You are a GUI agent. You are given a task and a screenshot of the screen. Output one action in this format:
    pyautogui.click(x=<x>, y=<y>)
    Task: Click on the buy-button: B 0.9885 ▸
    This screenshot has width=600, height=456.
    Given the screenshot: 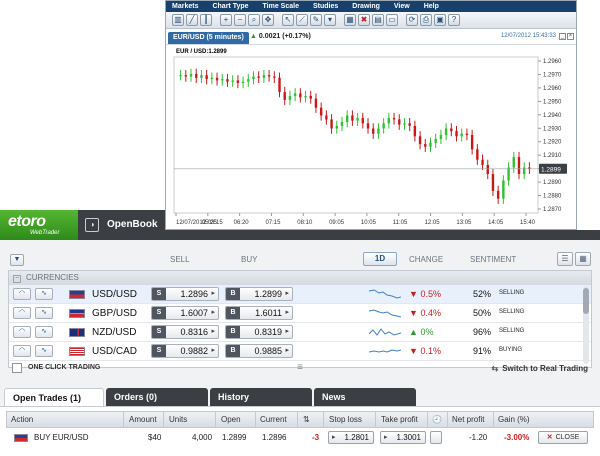 What is the action you would take?
    pyautogui.click(x=259, y=351)
    